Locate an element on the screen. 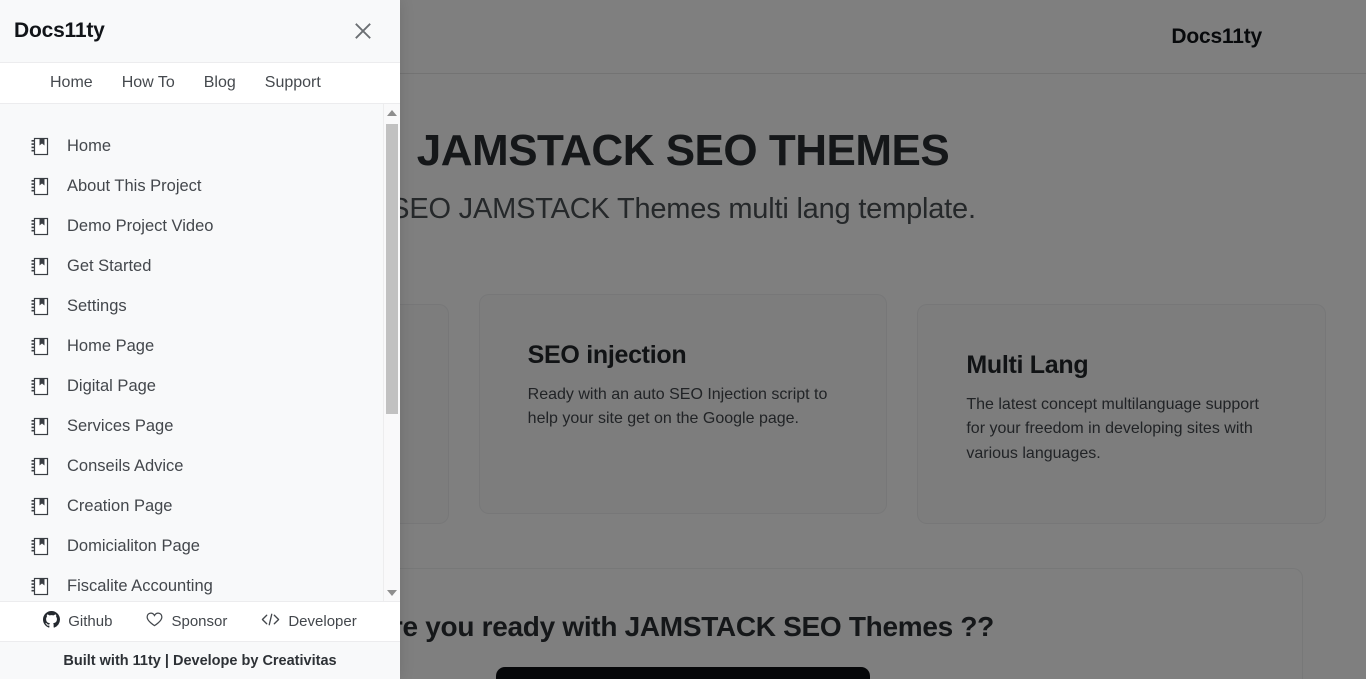 This screenshot has width=1366, height=679. developer-label: Developer is located at coordinates (322, 621).